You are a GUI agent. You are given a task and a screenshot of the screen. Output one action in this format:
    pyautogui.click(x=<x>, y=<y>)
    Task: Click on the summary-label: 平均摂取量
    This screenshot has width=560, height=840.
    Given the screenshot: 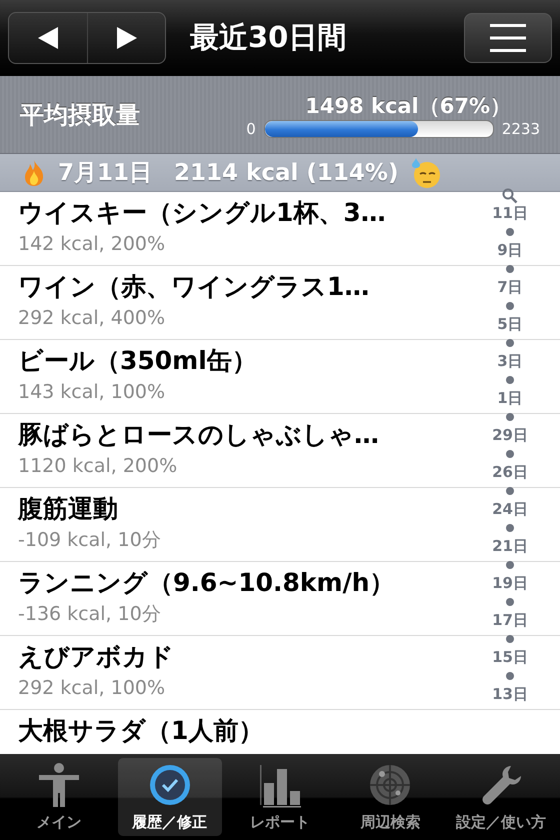 What is the action you would take?
    pyautogui.click(x=80, y=115)
    